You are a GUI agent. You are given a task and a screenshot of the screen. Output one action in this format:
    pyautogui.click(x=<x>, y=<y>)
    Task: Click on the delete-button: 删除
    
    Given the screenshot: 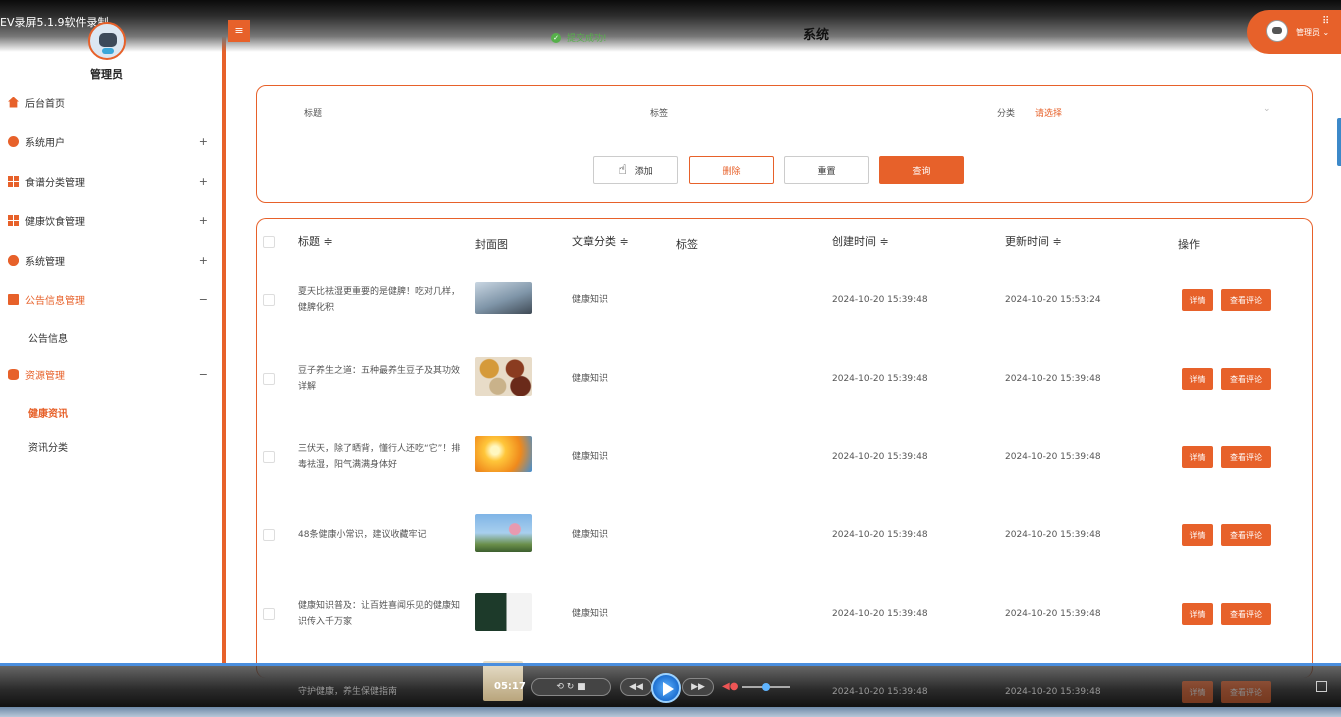 What is the action you would take?
    pyautogui.click(x=731, y=170)
    